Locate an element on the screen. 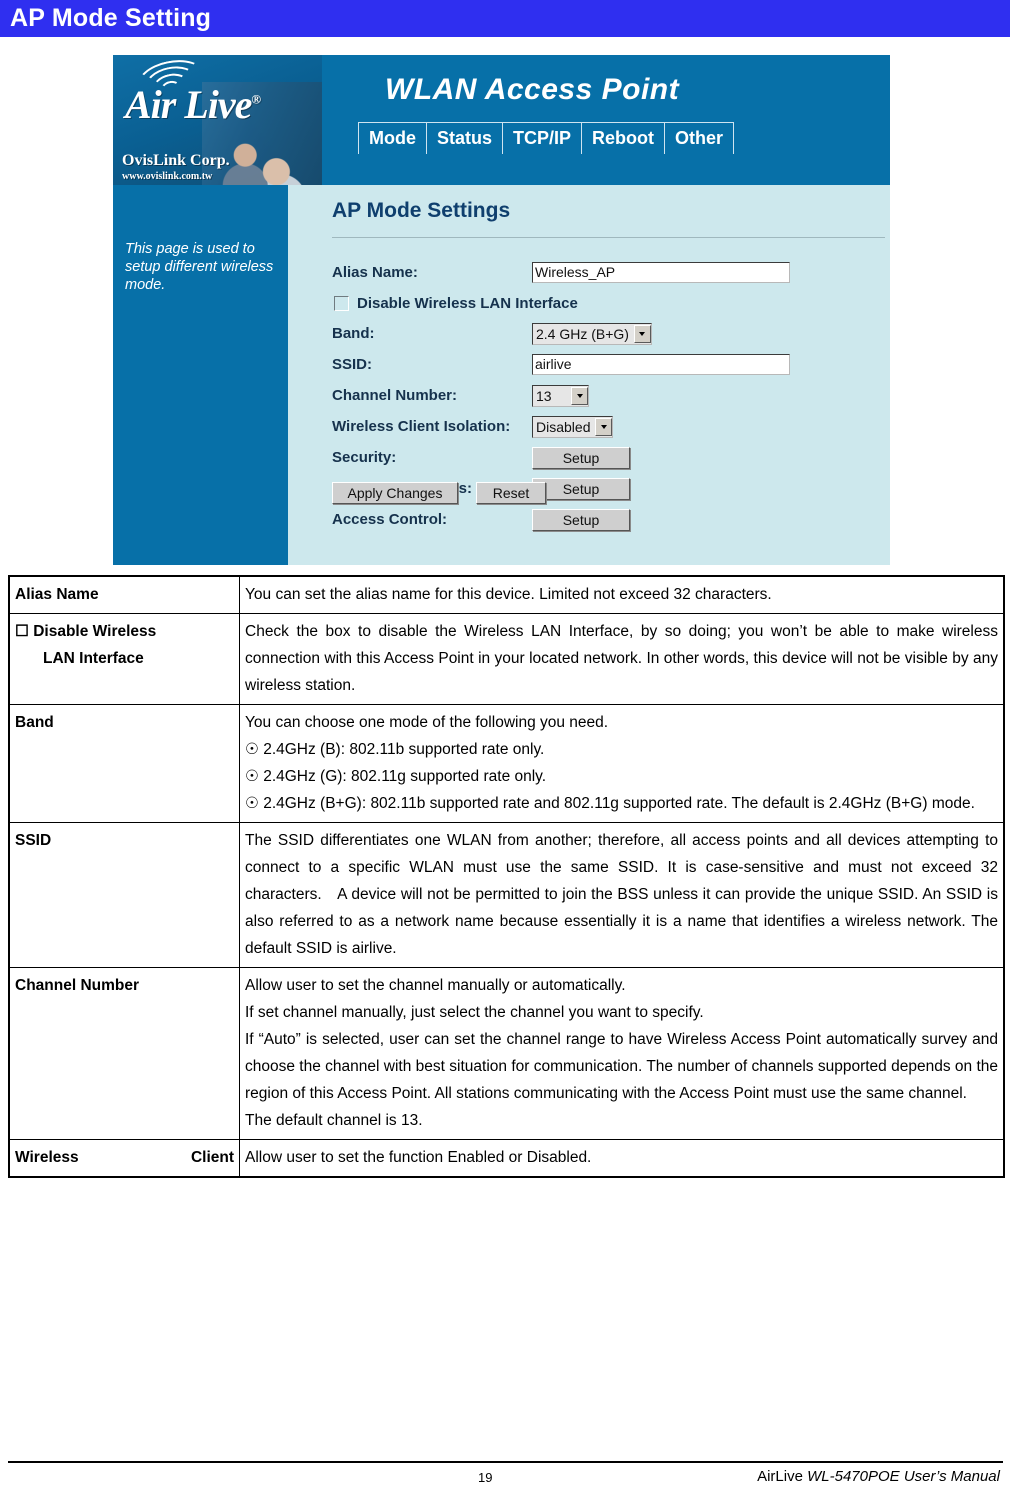 This screenshot has height=1497, width=1010. row-label-channel-number: Channel Number is located at coordinates (124, 1053).